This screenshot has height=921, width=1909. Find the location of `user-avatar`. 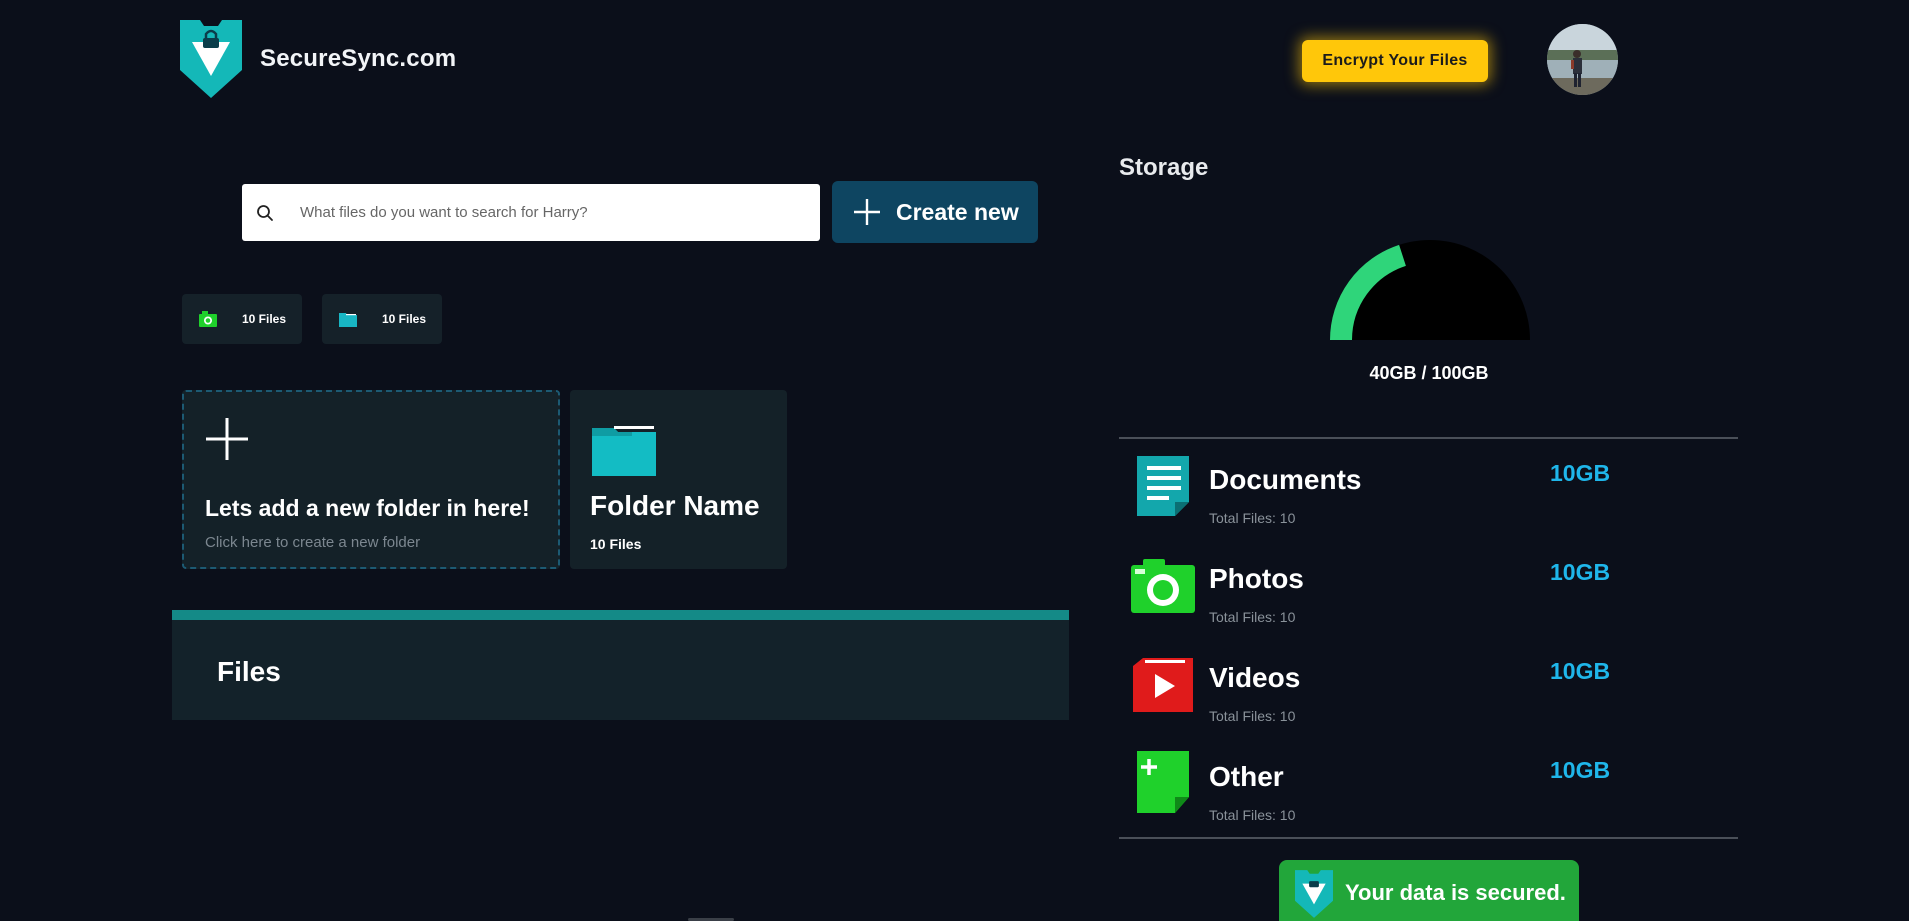

user-avatar is located at coordinates (1582, 59).